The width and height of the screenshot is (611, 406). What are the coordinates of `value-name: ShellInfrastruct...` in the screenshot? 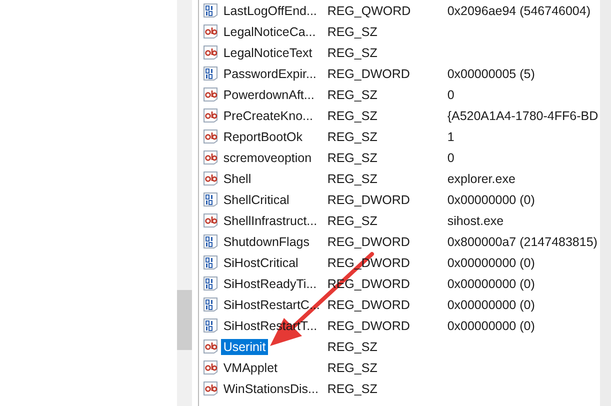 It's located at (270, 220).